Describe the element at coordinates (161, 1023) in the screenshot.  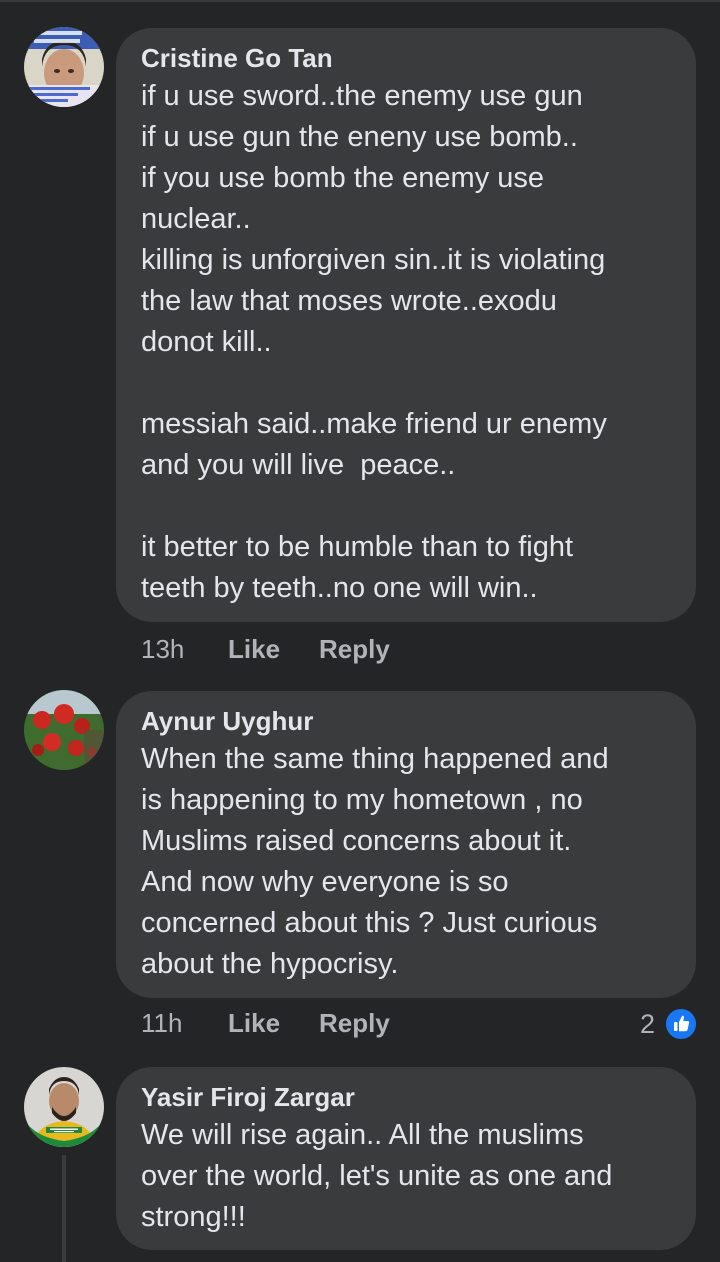
I see `comment-time: 11h` at that location.